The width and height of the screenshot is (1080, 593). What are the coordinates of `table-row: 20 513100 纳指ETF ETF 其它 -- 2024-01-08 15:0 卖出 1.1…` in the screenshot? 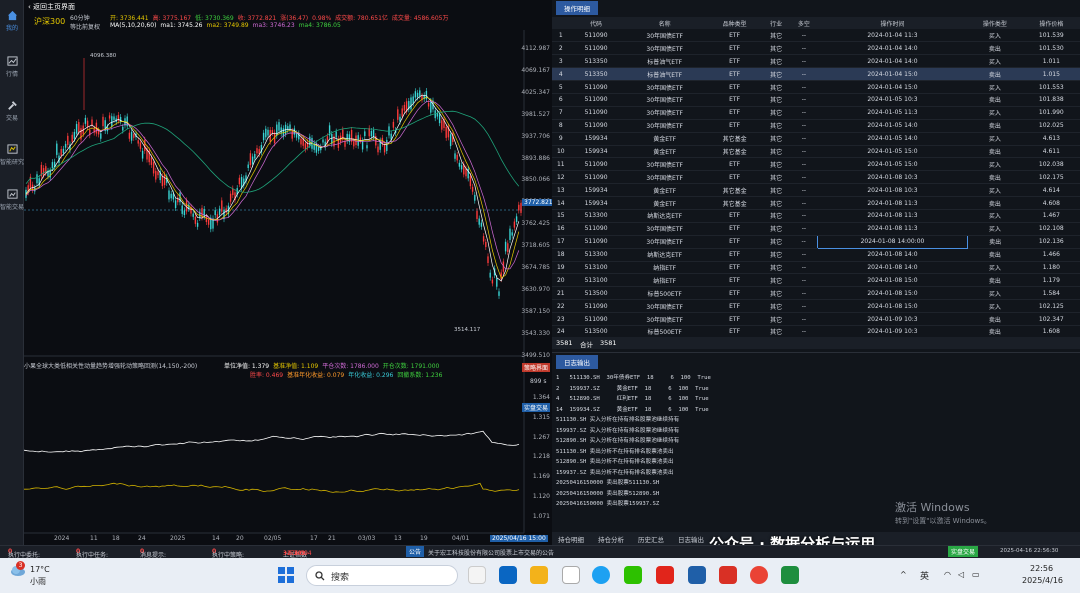 It's located at (816, 280).